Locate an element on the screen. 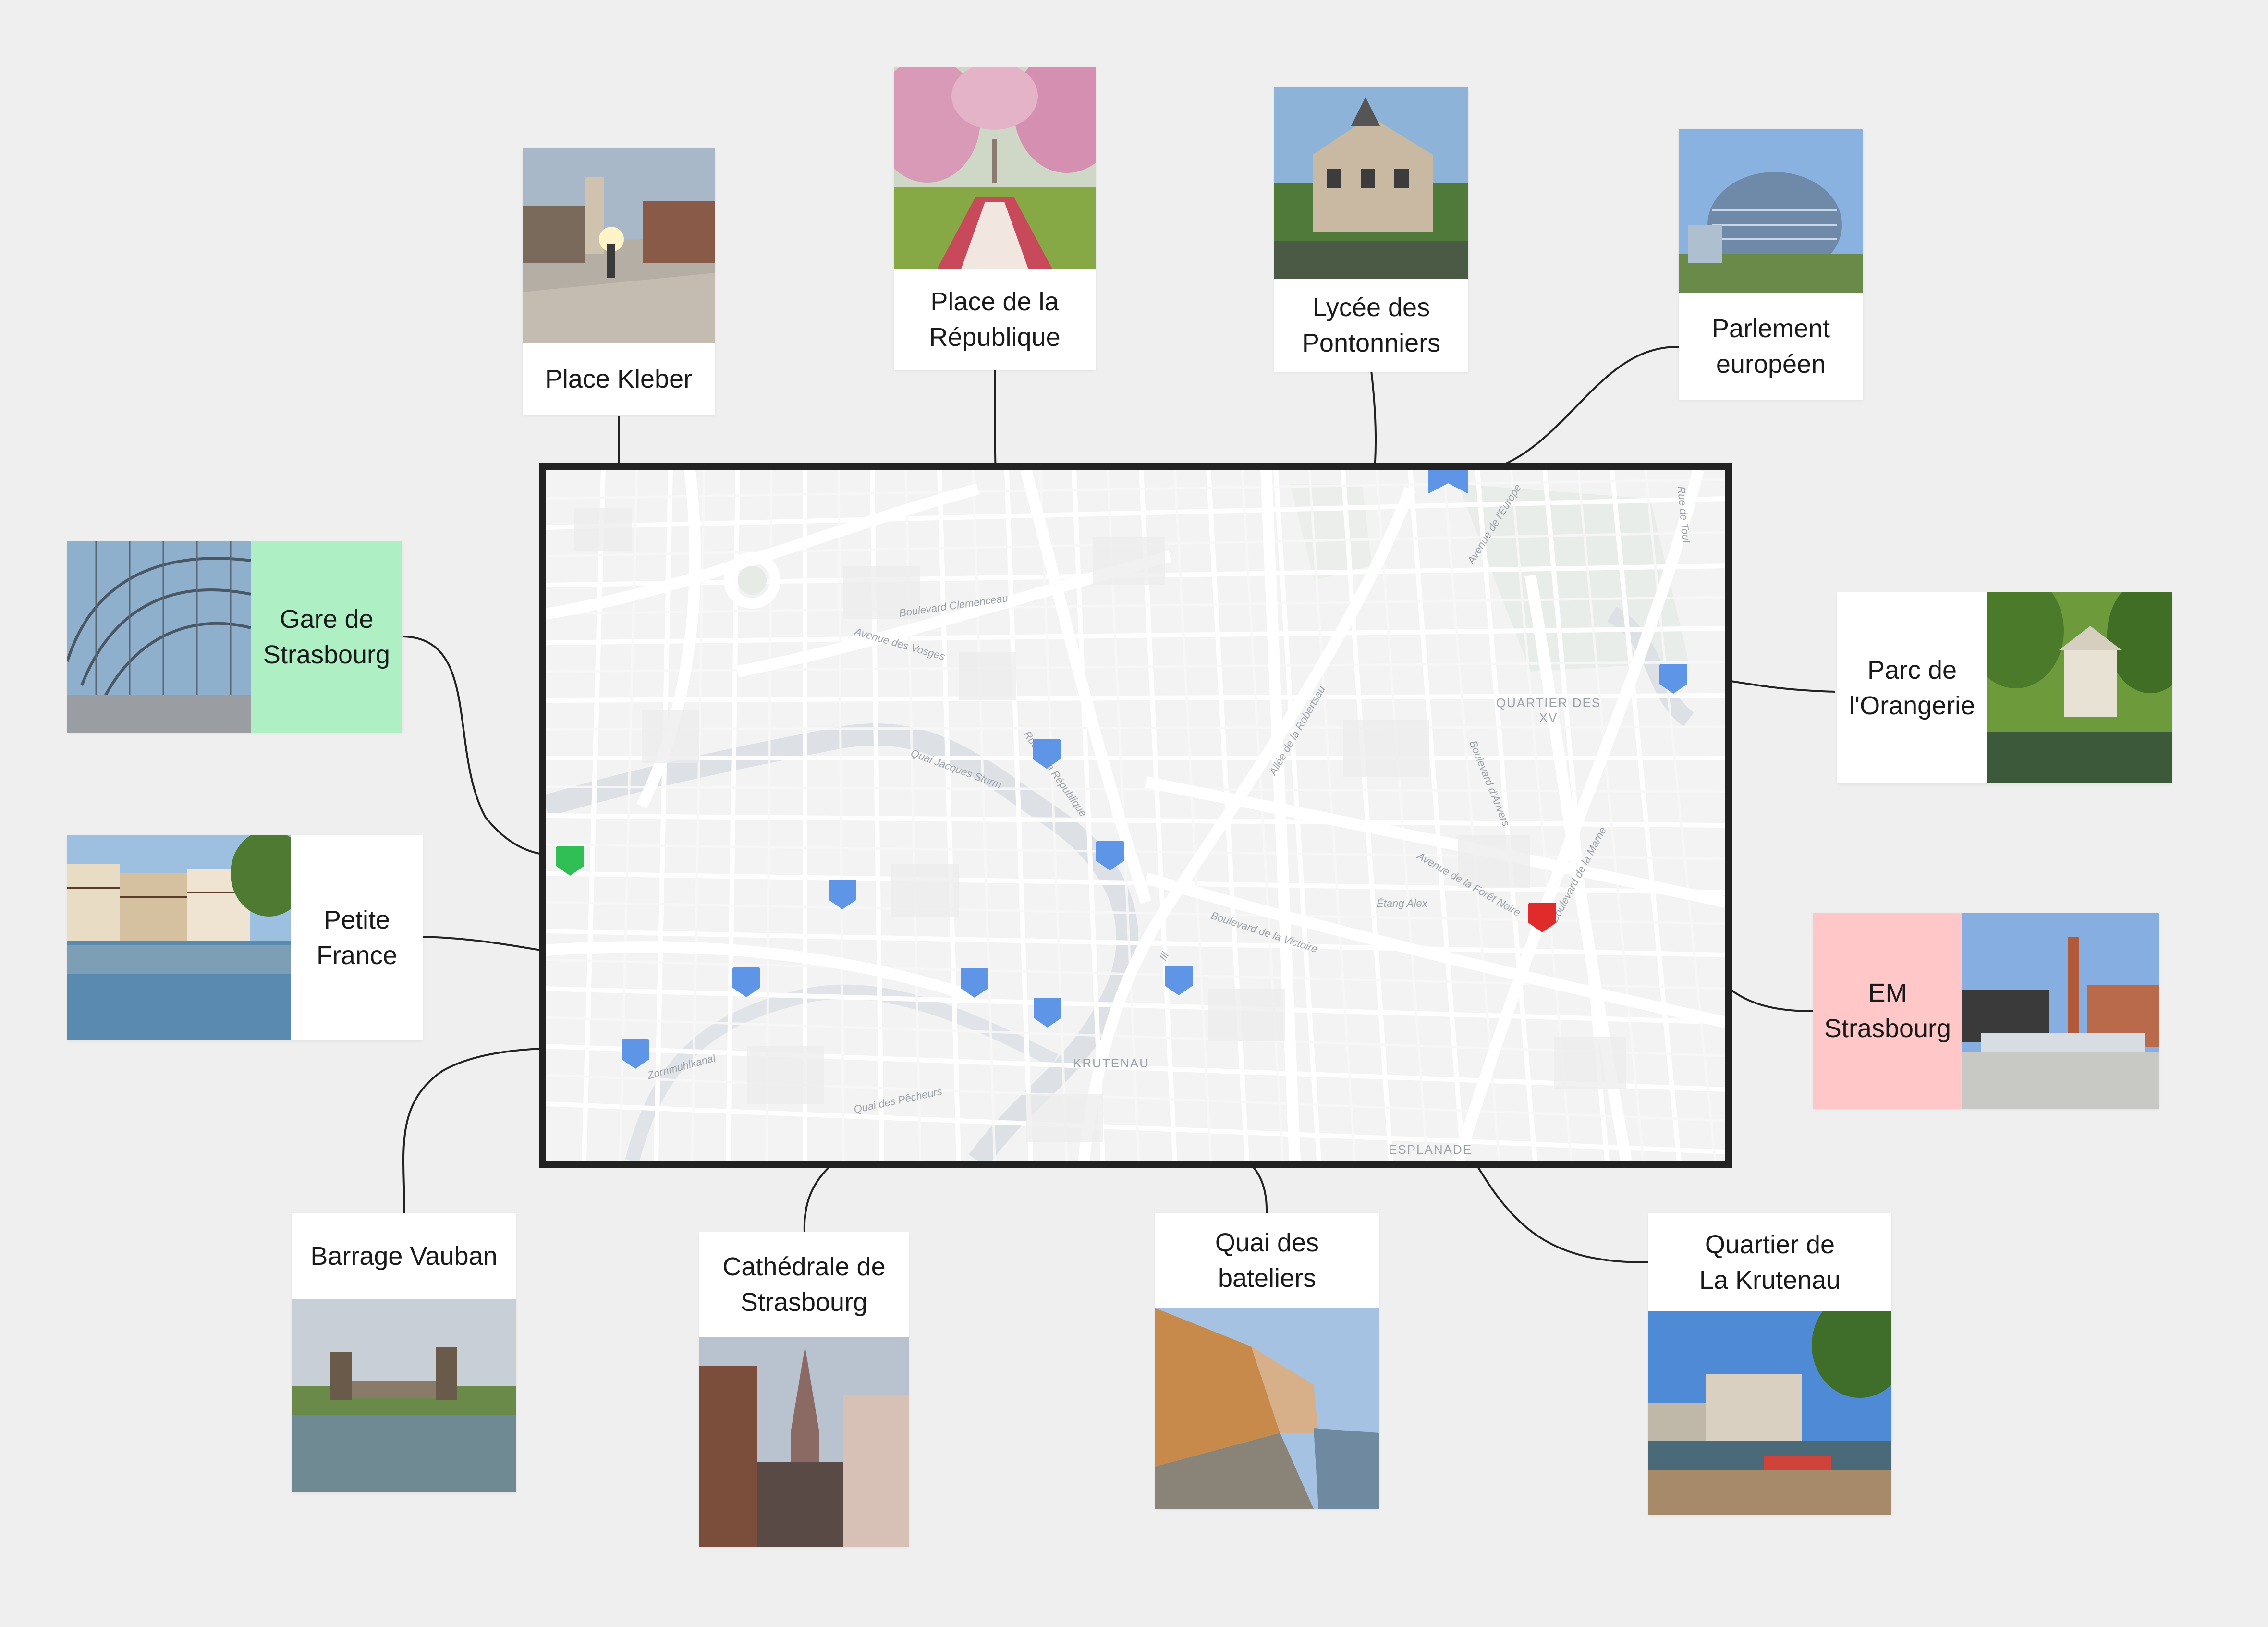 This screenshot has height=1627, width=2268. map-marker-parlement-europeen is located at coordinates (1446, 482).